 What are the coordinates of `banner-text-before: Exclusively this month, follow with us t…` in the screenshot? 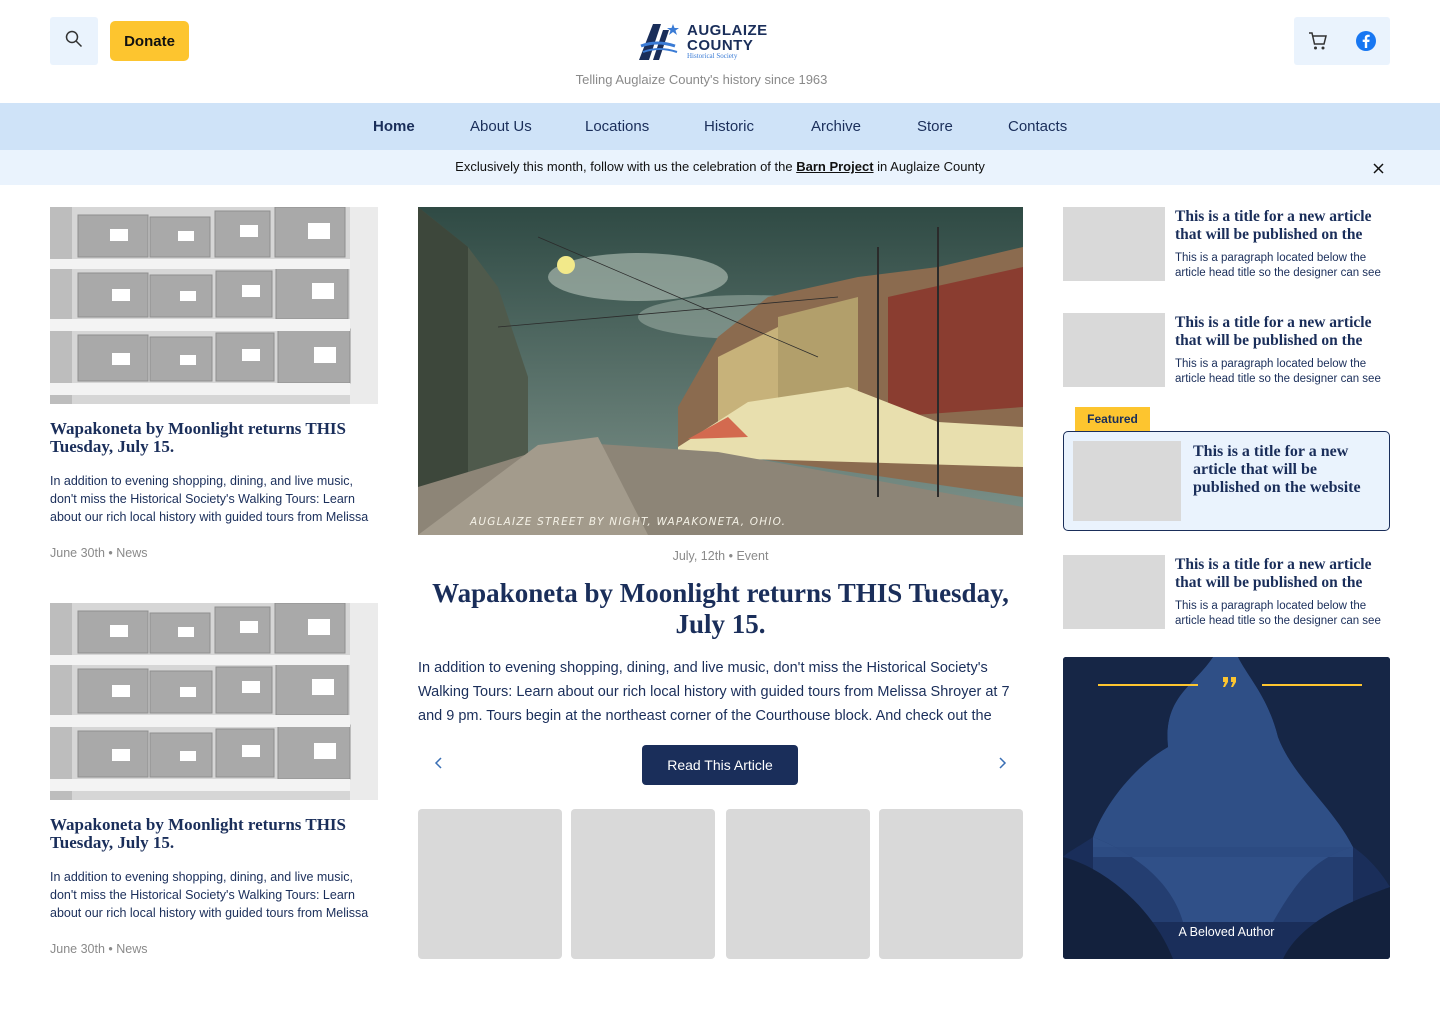 It's located at (626, 166).